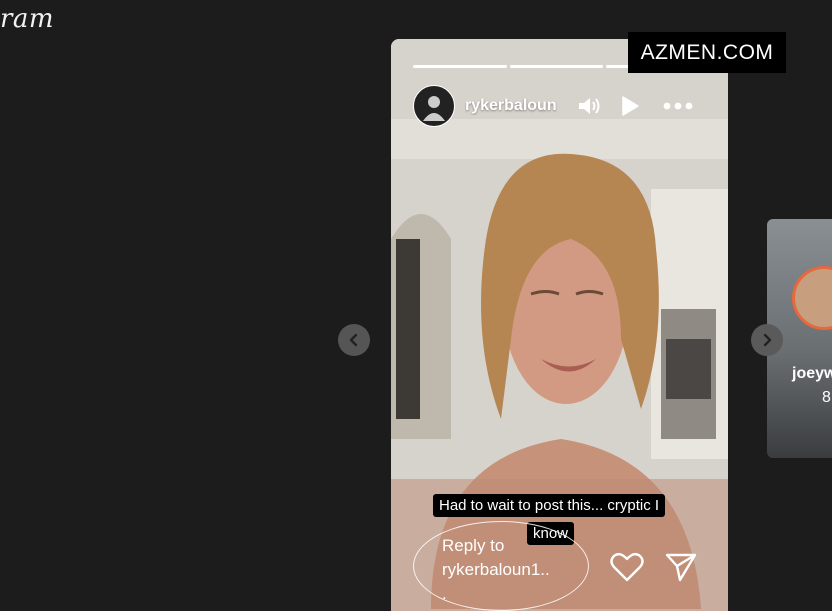 The image size is (832, 611). I want to click on send-icon, so click(681, 569).